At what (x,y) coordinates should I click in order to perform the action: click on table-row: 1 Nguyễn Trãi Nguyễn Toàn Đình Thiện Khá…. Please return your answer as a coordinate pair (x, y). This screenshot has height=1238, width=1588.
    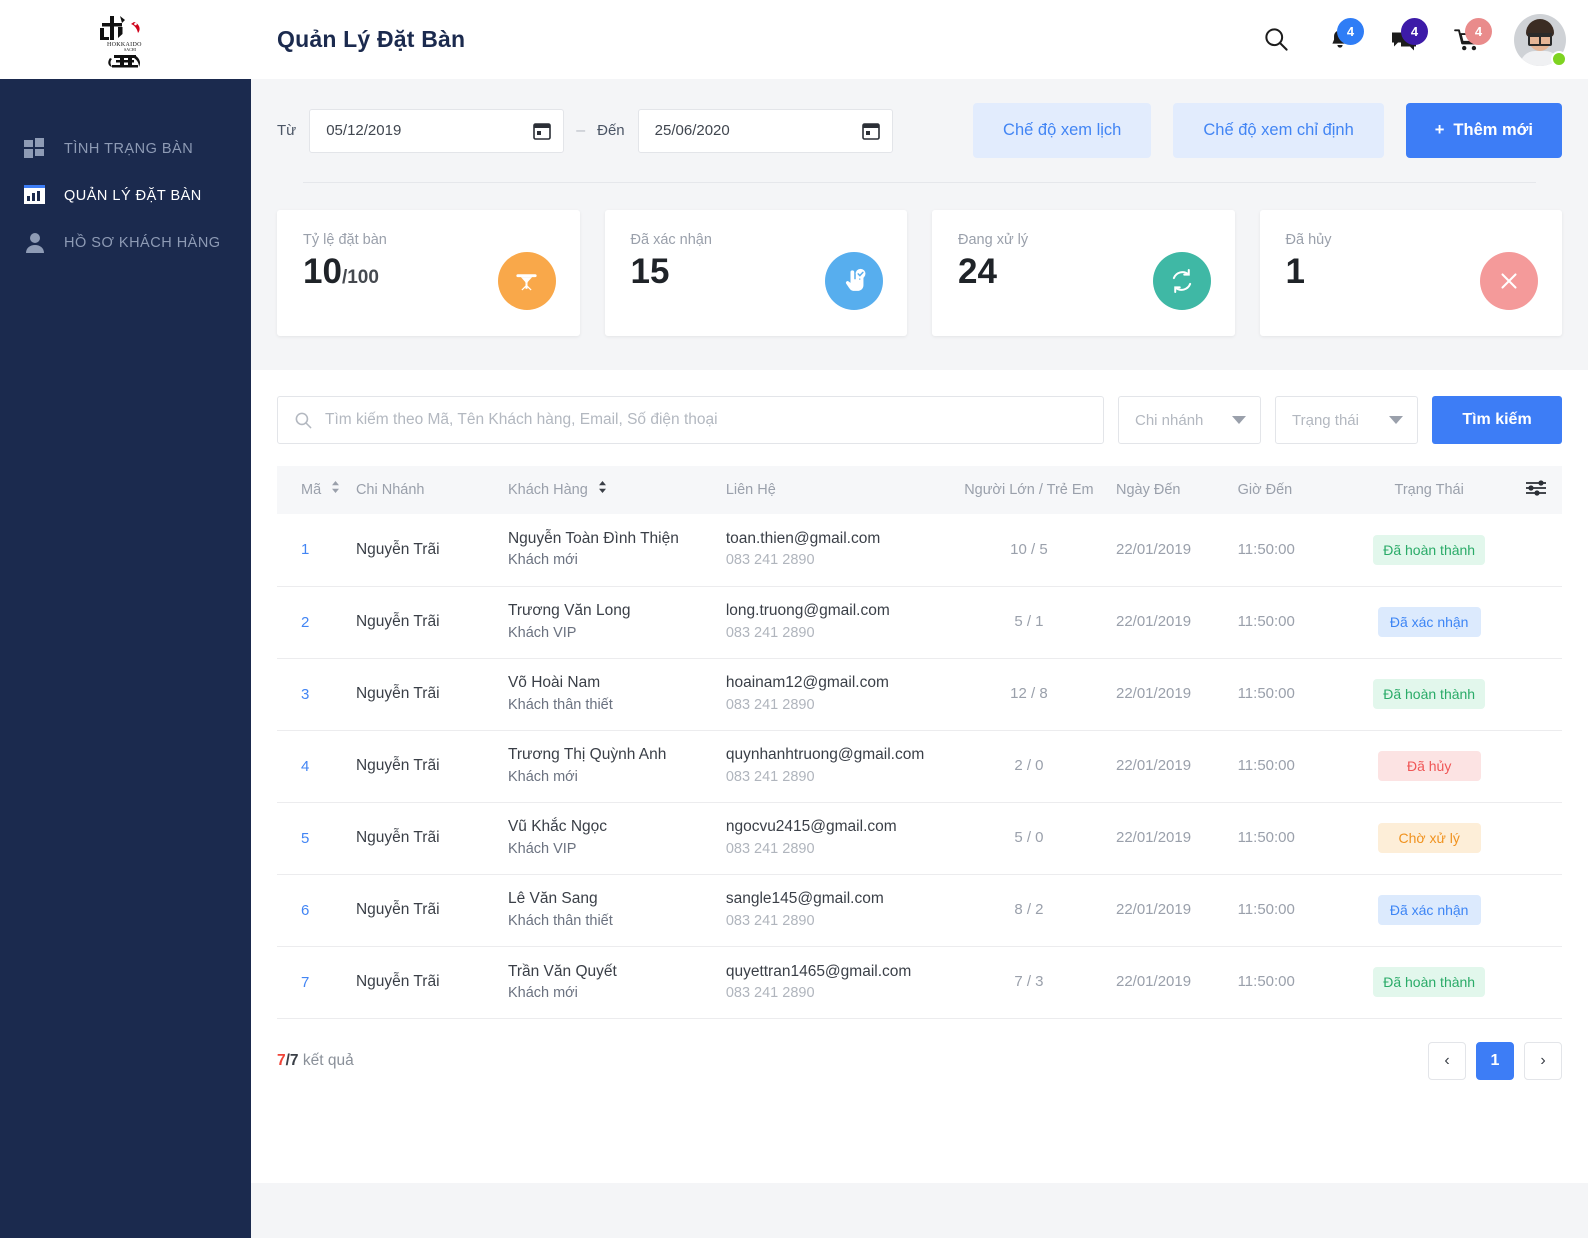
    Looking at the image, I should click on (919, 550).